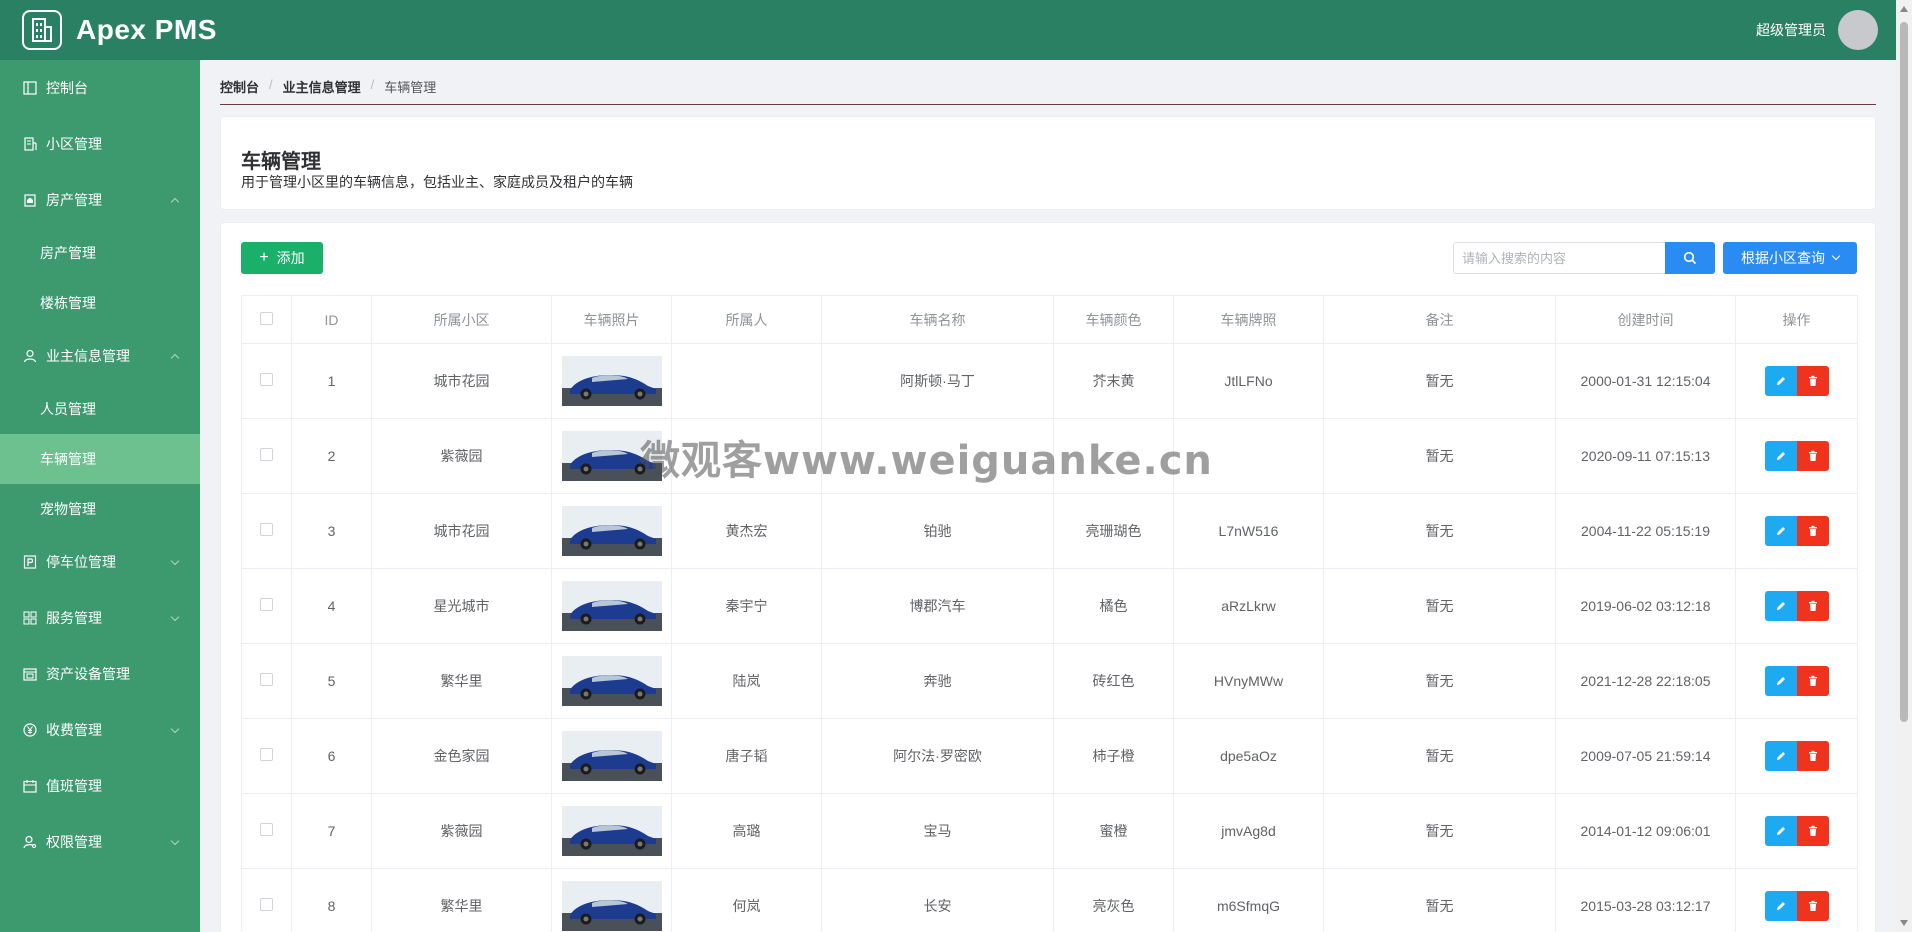 This screenshot has width=1912, height=932. I want to click on page-scrollbar, so click(1904, 466).